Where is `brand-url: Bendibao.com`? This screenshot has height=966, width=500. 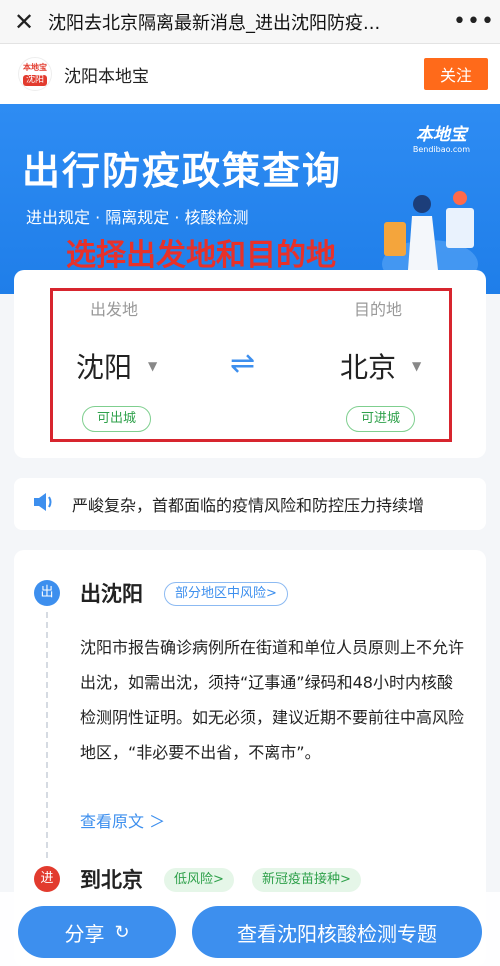 brand-url: Bendibao.com is located at coordinates (441, 149).